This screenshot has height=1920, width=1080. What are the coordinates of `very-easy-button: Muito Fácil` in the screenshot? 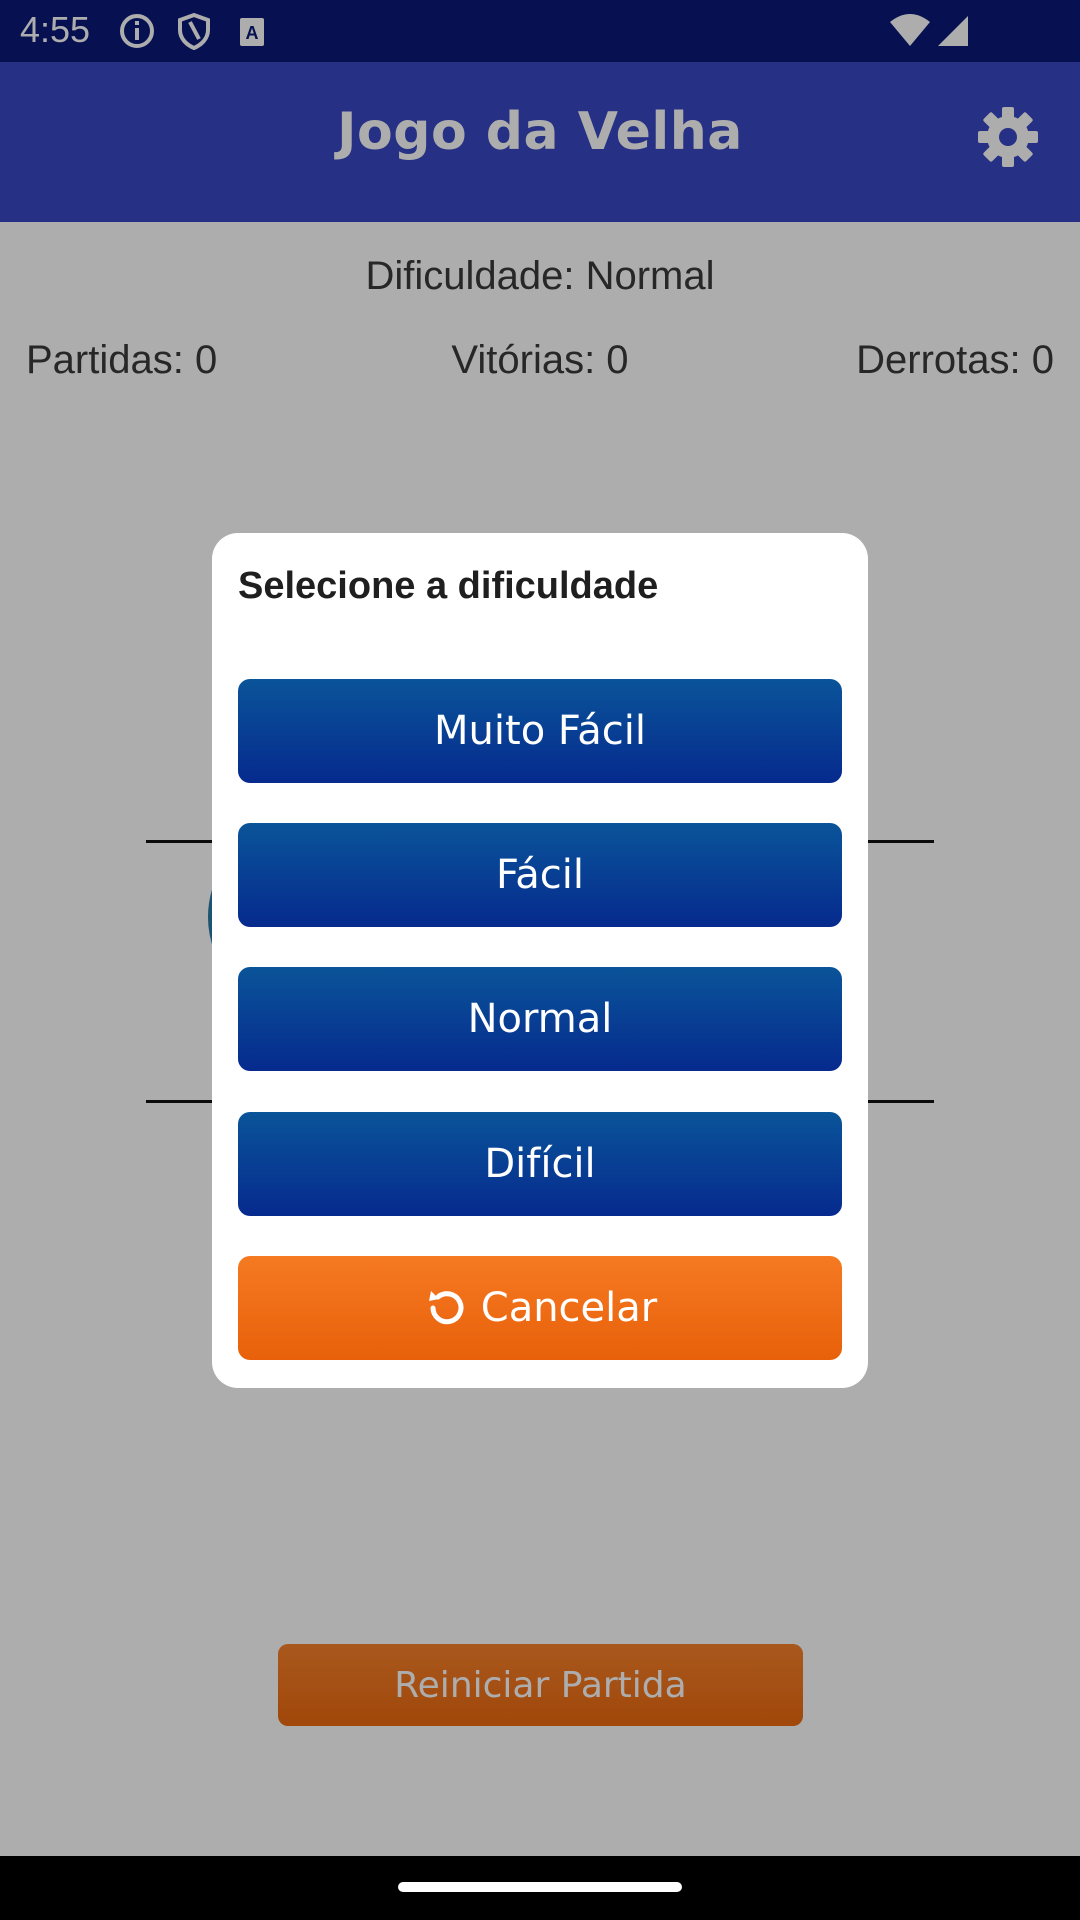 It's located at (540, 731).